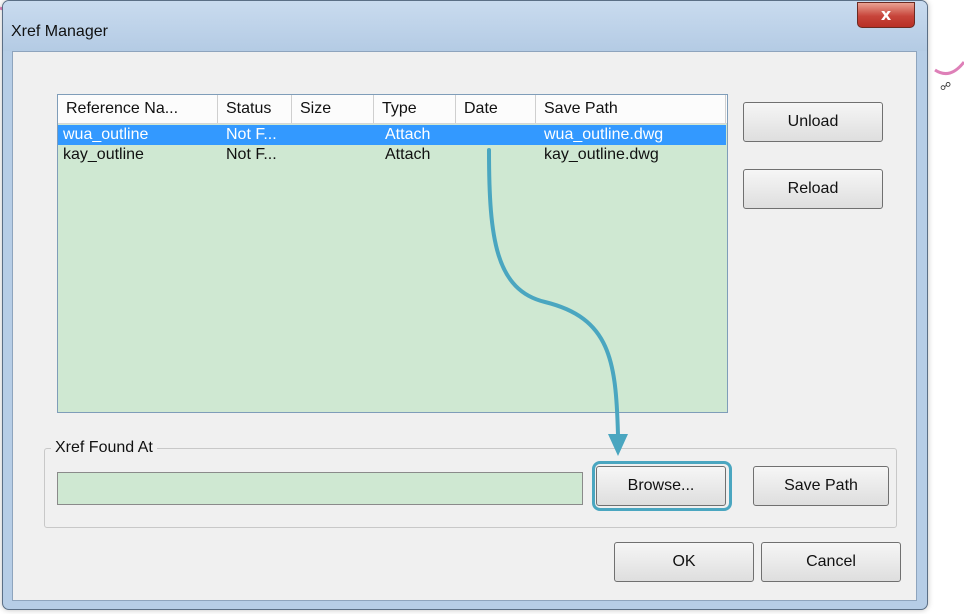  What do you see at coordinates (601, 154) in the screenshot?
I see `cell-save-path: kay_outline.dwg` at bounding box center [601, 154].